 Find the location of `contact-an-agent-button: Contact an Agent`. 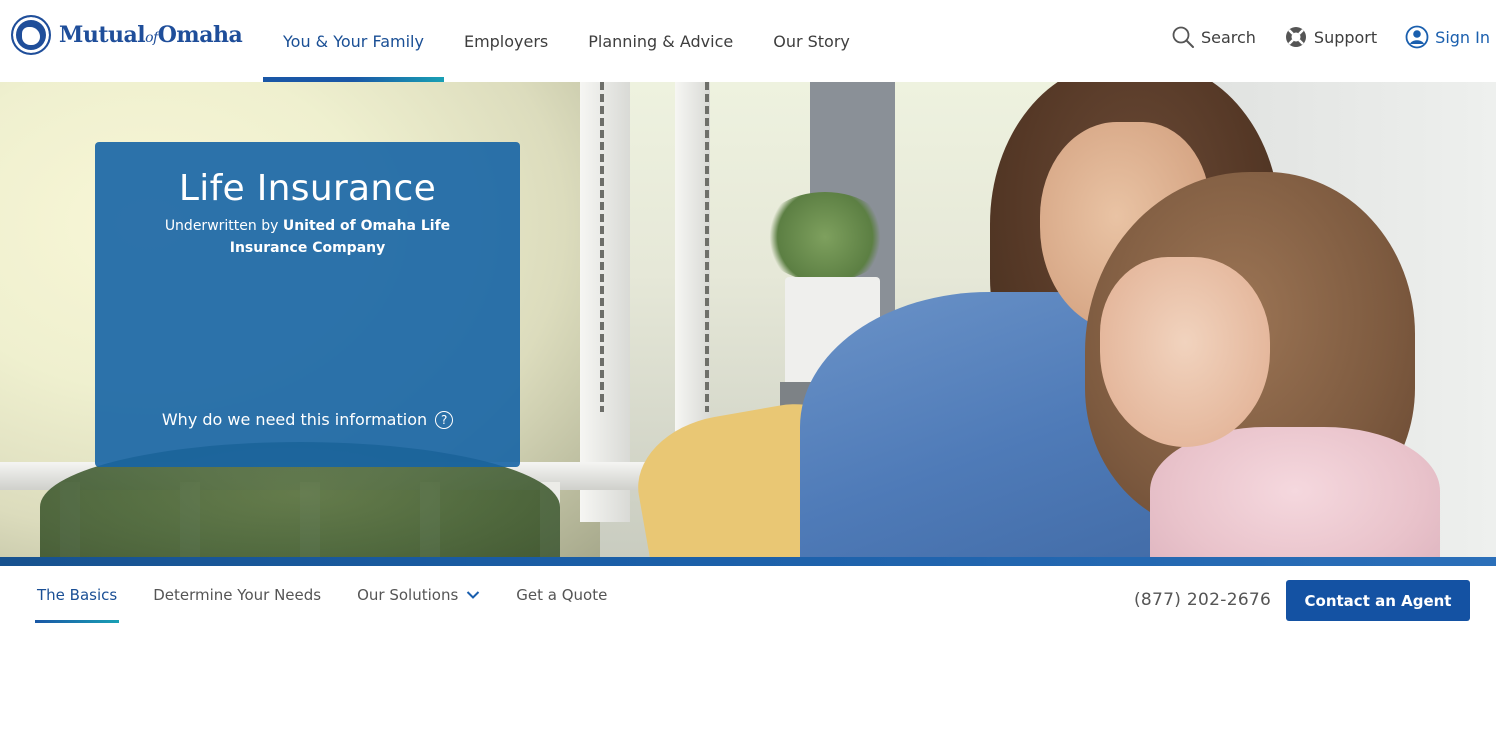

contact-an-agent-button: Contact an Agent is located at coordinates (1378, 600).